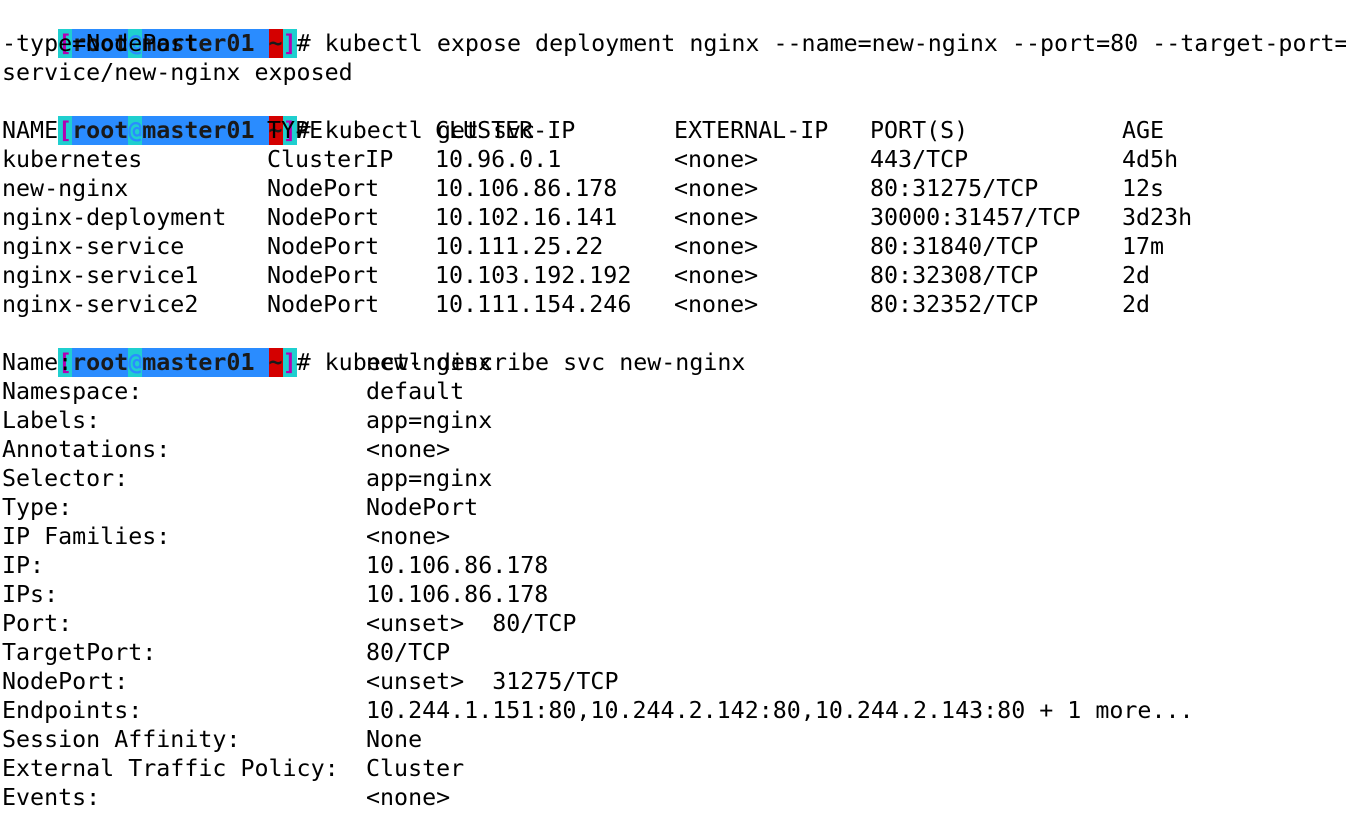  Describe the element at coordinates (72, 710) in the screenshot. I see `describe-key: Endpoints:` at that location.